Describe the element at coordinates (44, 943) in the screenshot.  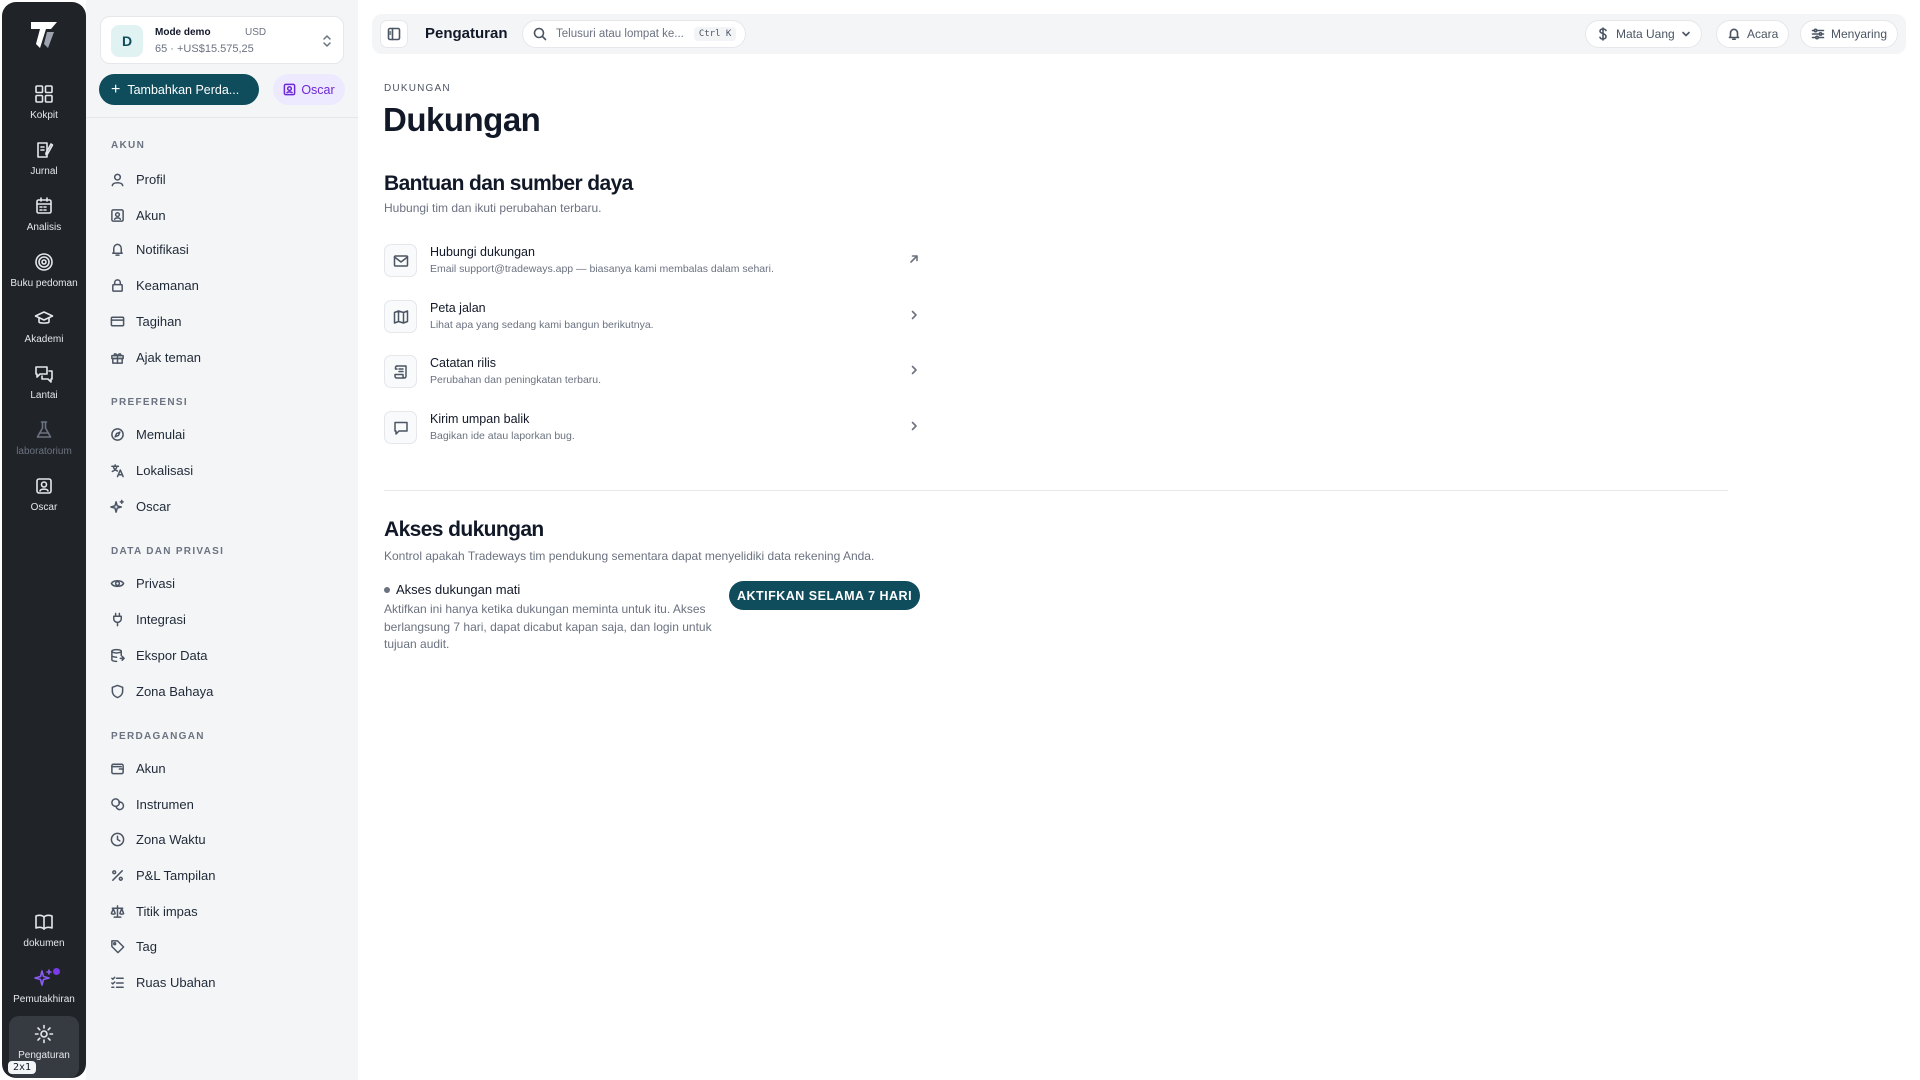
I see `rail-label: dokumen` at that location.